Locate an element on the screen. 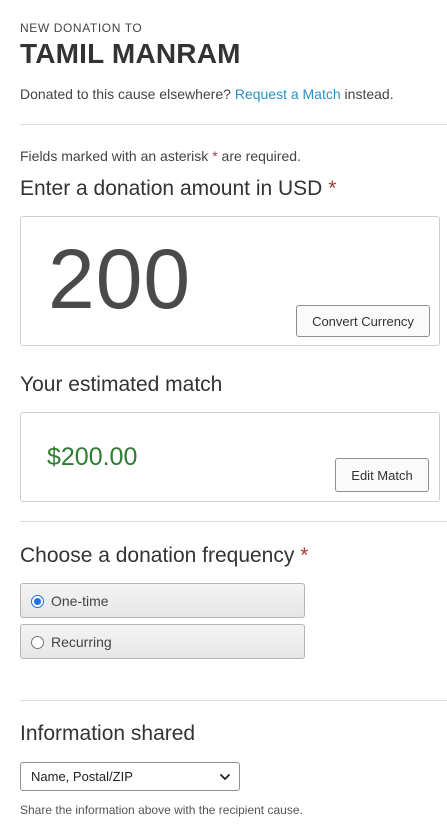 The image size is (447, 833). convert-currency-button: Convert Currency is located at coordinates (363, 321).